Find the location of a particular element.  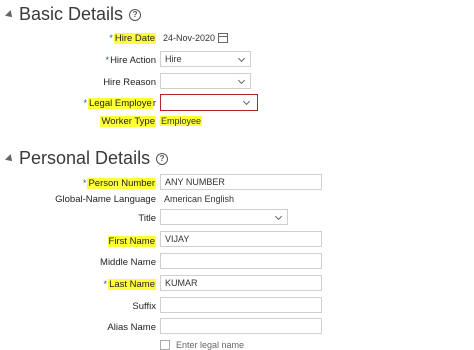

hire-date-field: 24-Nov-2020 is located at coordinates (196, 38).